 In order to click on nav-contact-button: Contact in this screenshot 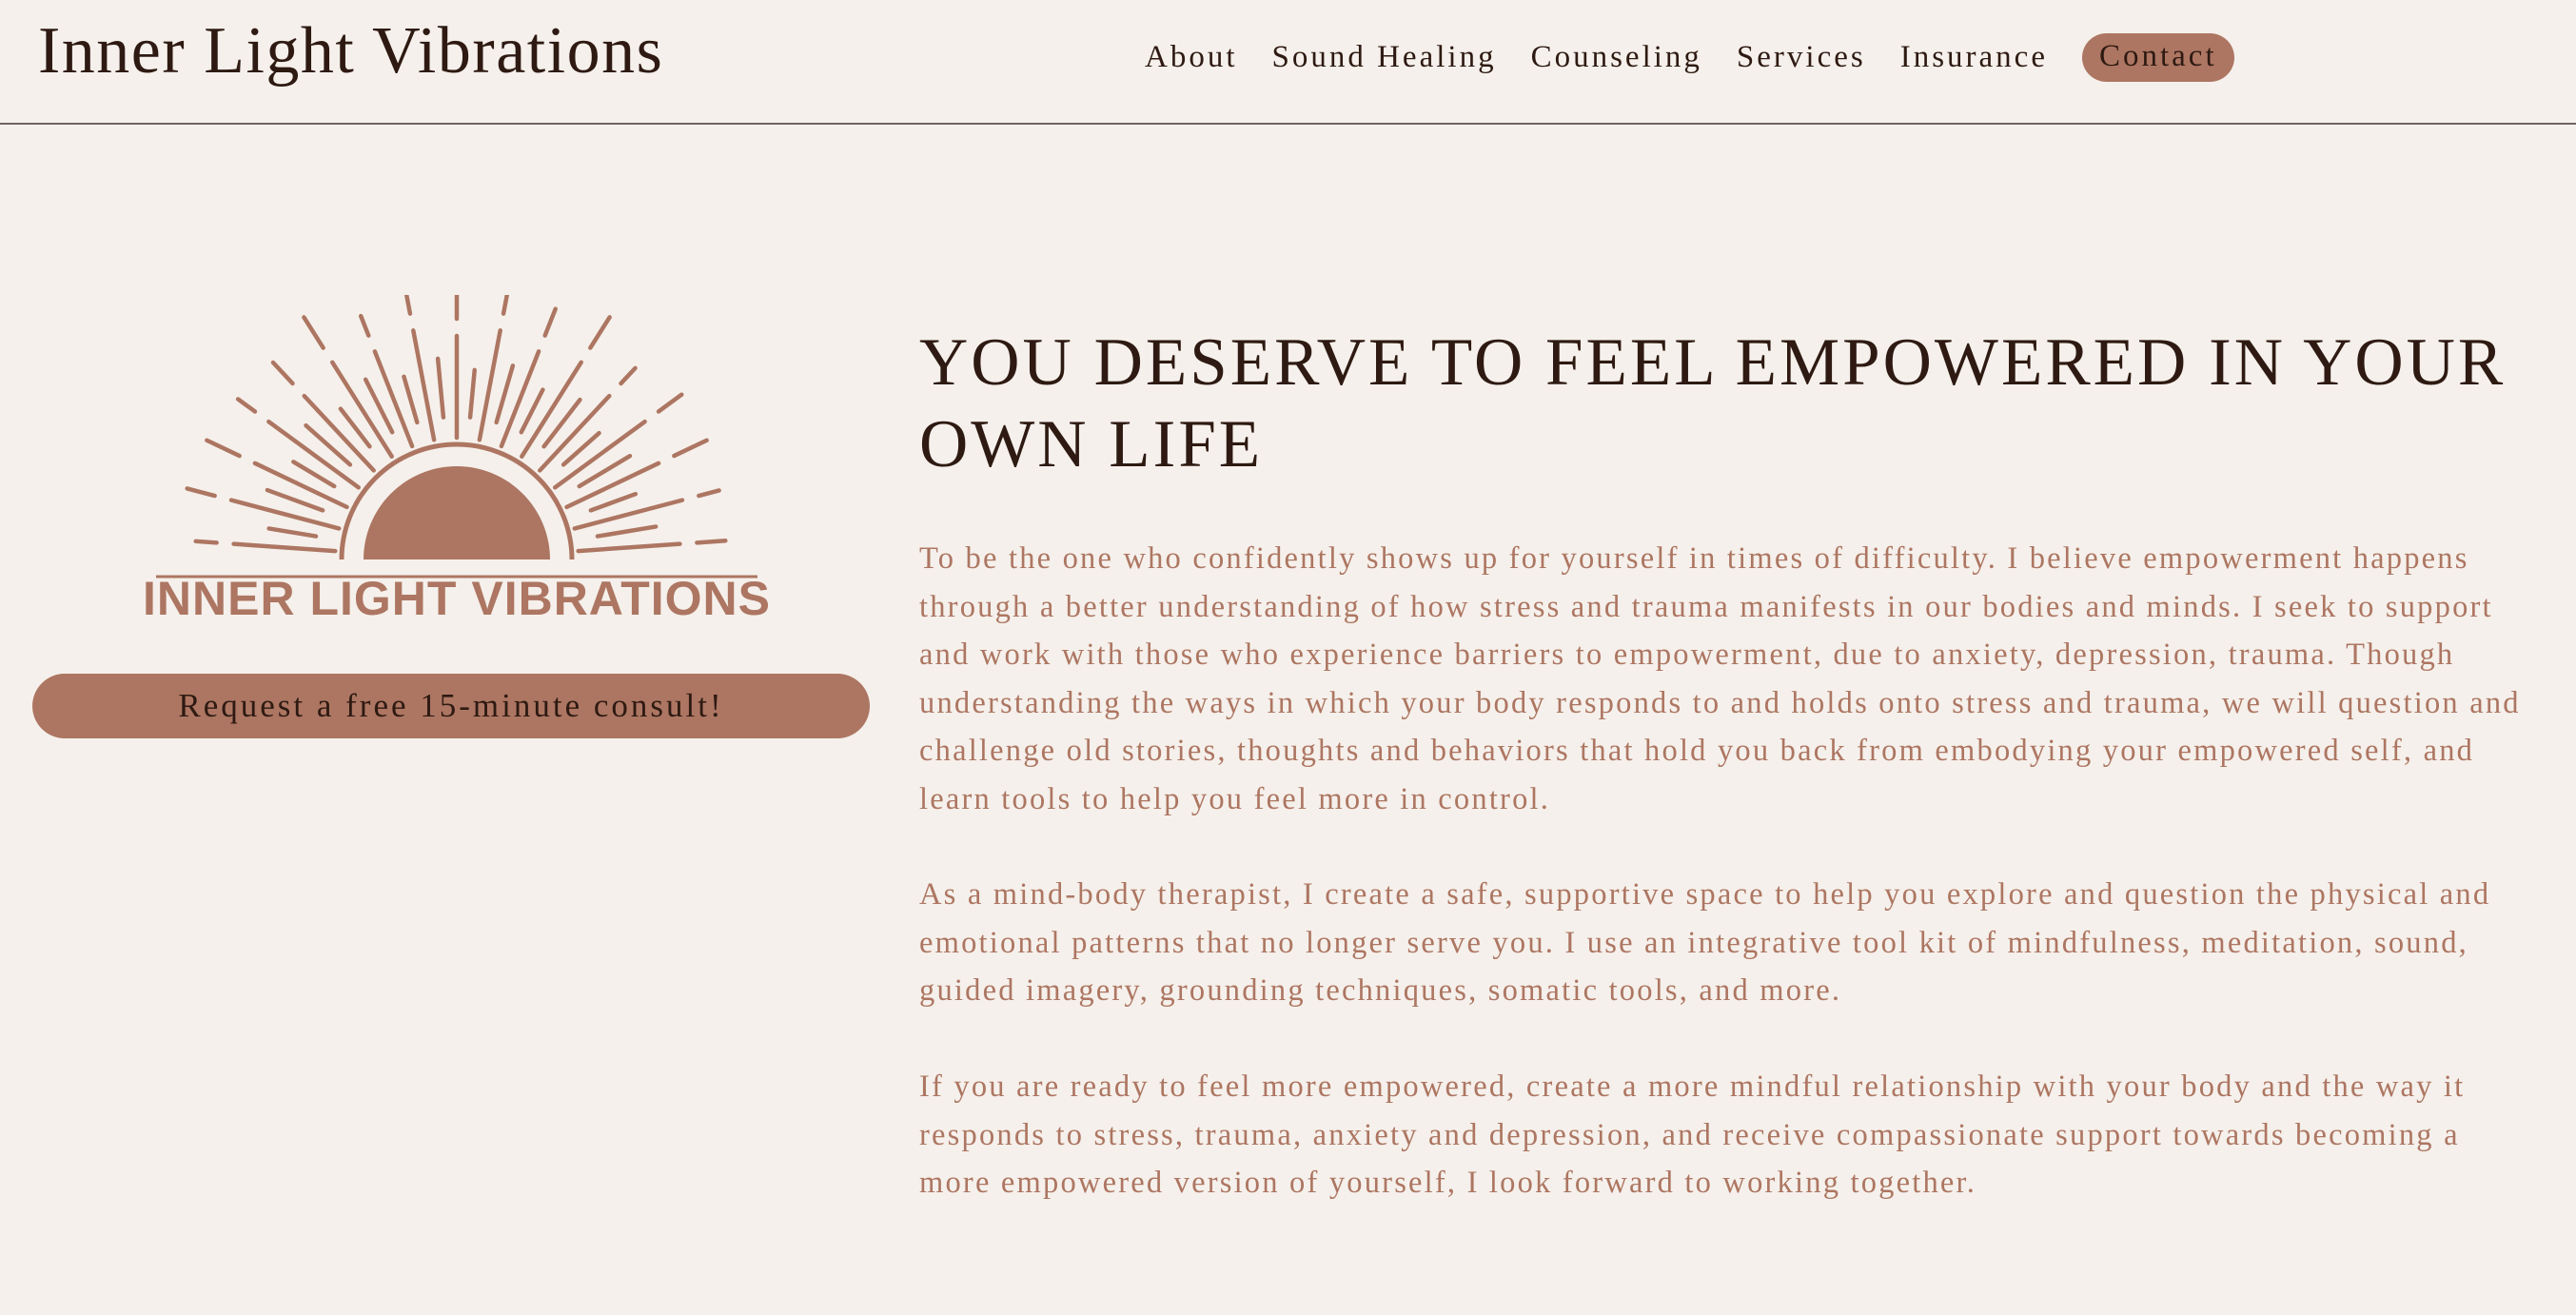, I will do `click(2157, 57)`.